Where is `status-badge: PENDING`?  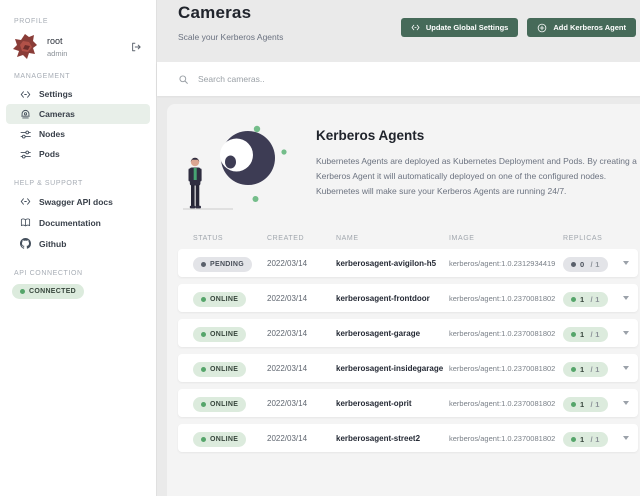
status-badge: PENDING is located at coordinates (222, 264).